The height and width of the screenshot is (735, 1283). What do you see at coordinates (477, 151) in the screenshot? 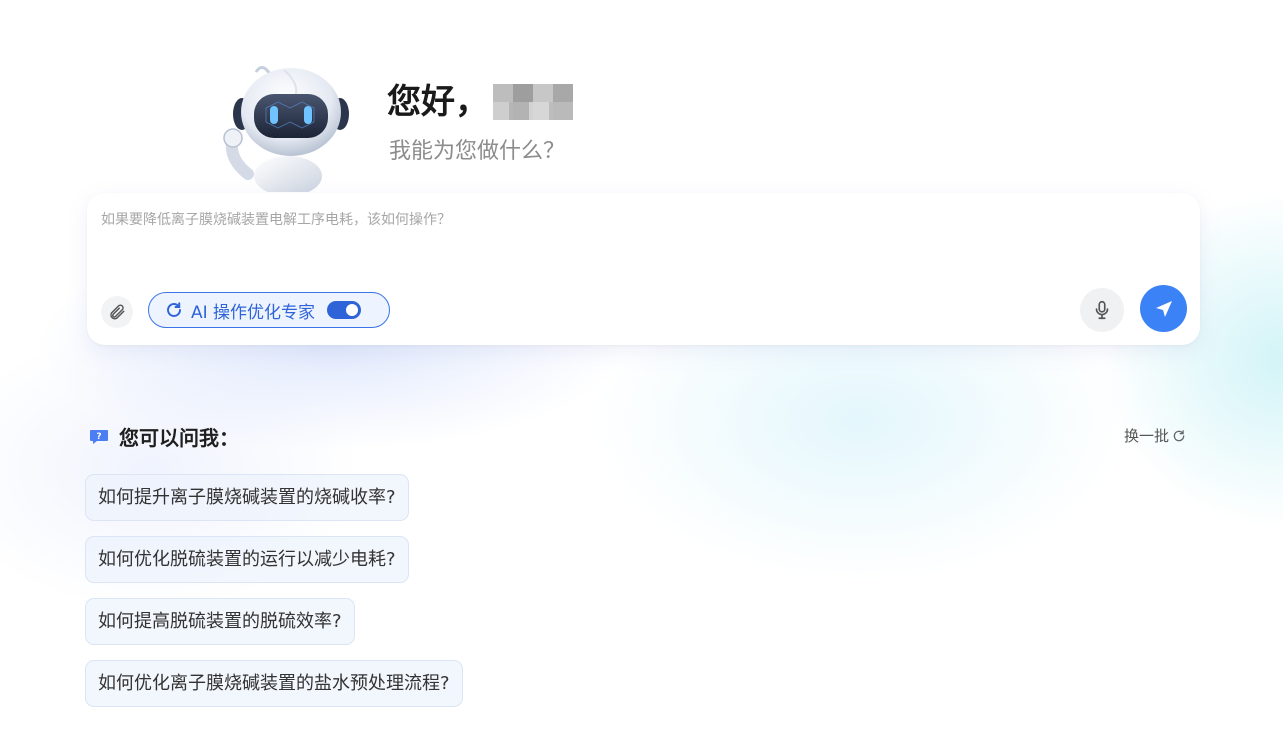
I see `greeting-subtitle: 我能为您做什么？` at bounding box center [477, 151].